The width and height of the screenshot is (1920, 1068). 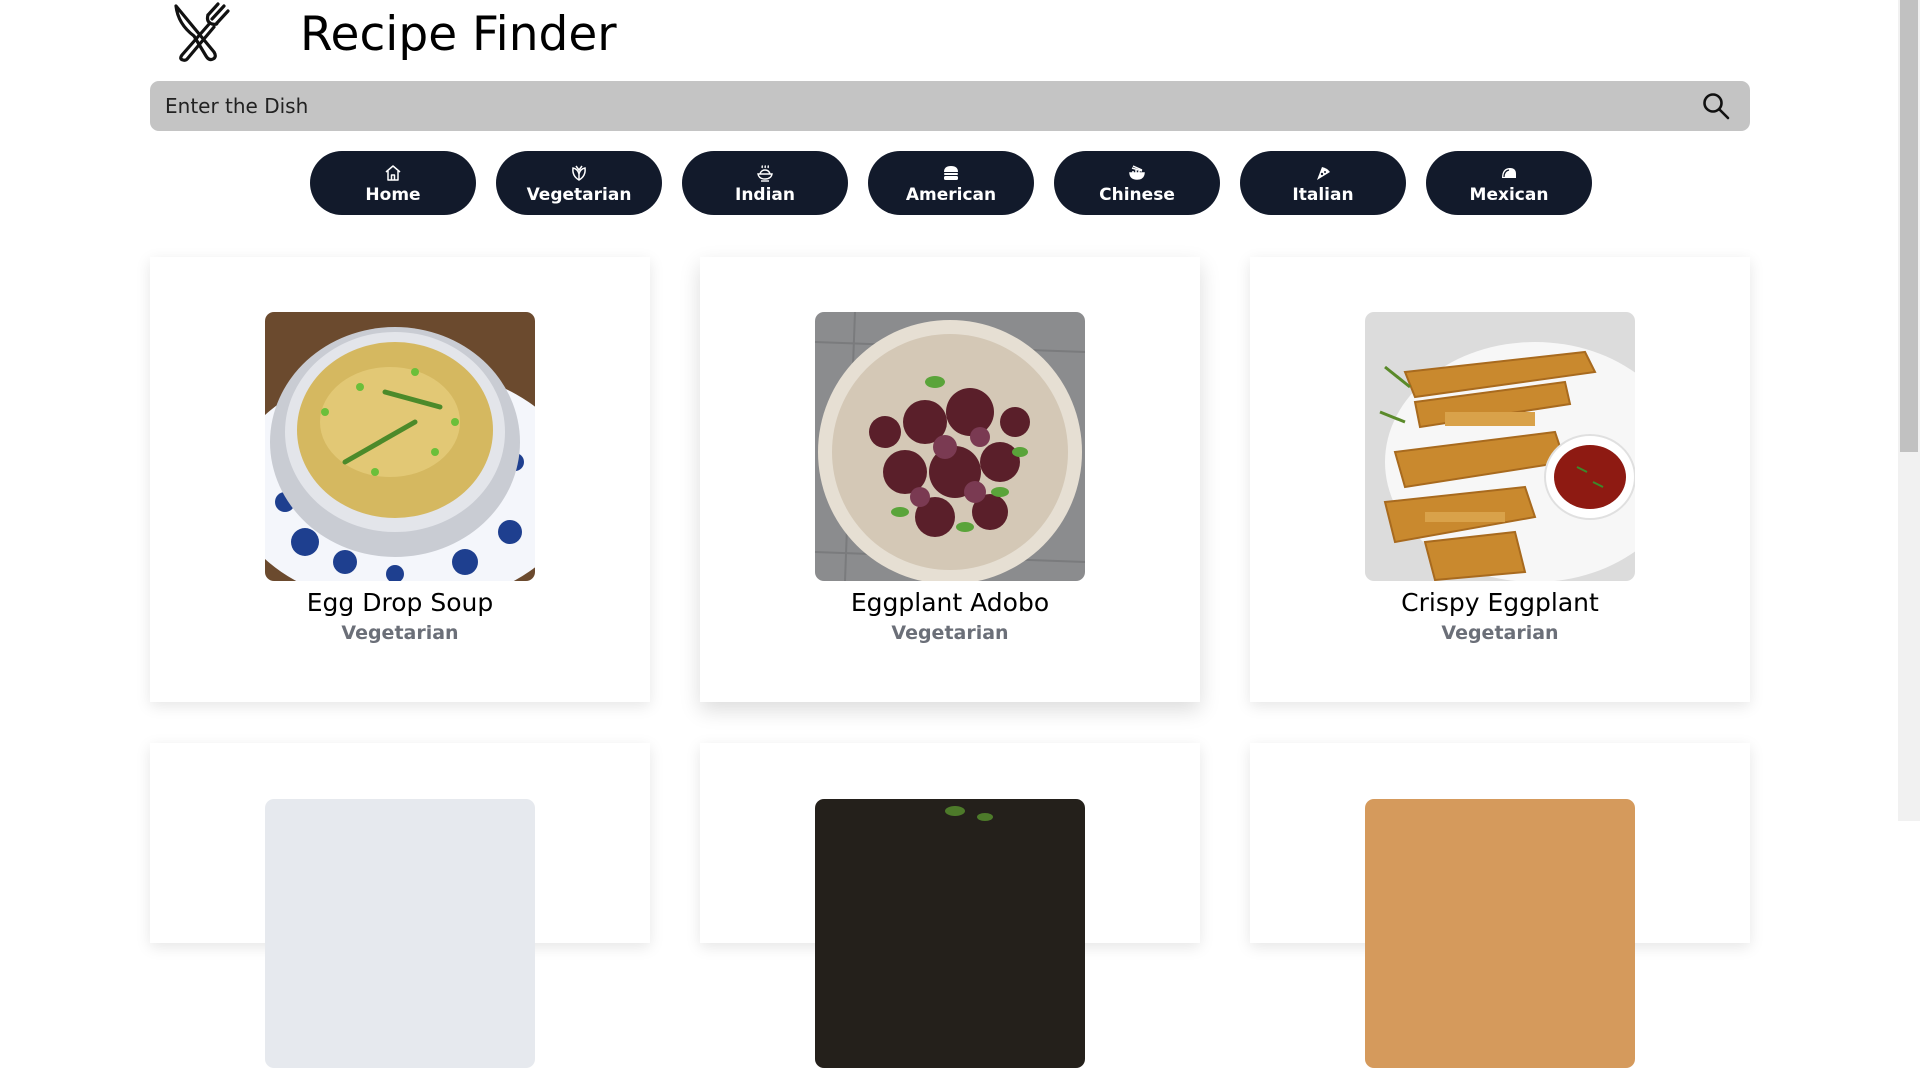 I want to click on search-bar, so click(x=950, y=106).